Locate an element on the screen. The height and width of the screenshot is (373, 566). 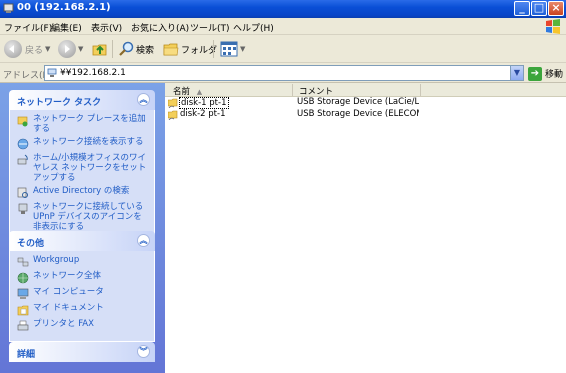
other-item-printers-fax: プリンタと FAX is located at coordinates (83, 325).